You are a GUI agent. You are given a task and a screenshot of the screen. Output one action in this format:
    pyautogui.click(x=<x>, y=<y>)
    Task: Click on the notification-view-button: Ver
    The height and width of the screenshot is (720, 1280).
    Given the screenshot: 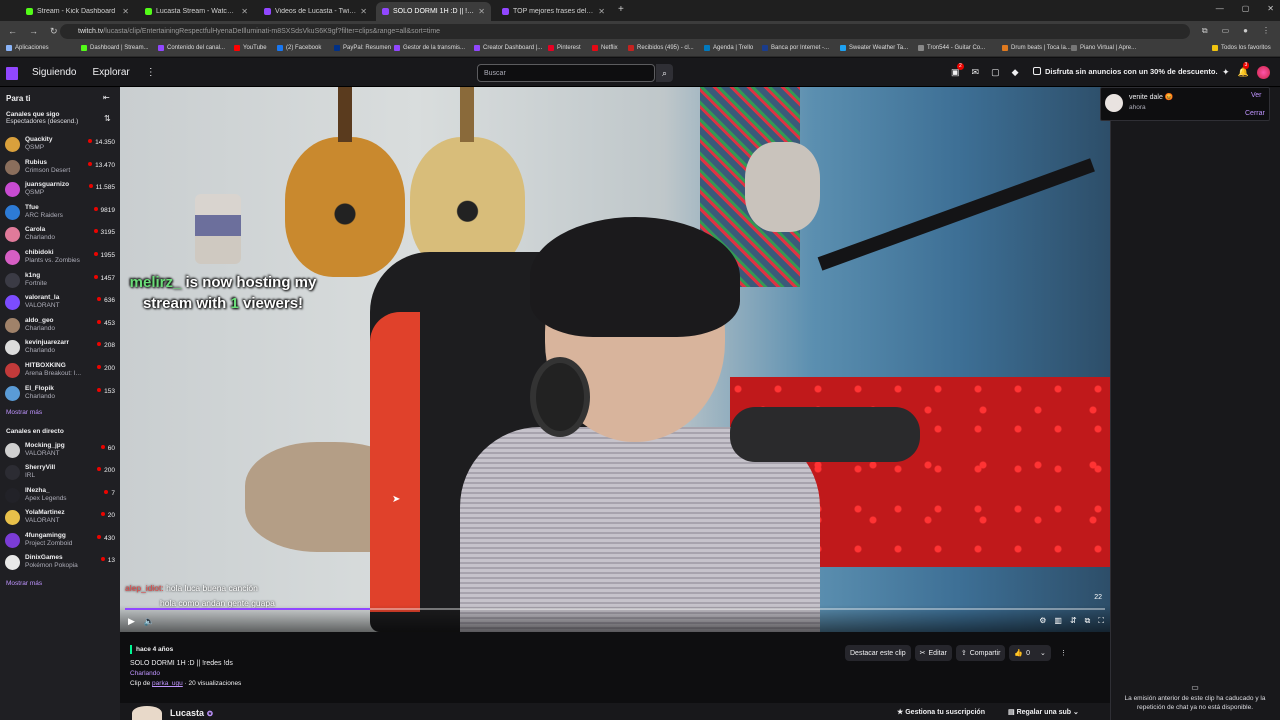 What is the action you would take?
    pyautogui.click(x=1256, y=95)
    